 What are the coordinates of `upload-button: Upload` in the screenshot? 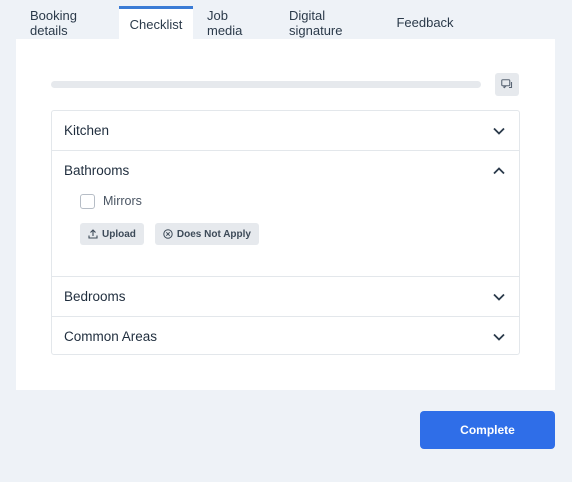 It's located at (112, 234).